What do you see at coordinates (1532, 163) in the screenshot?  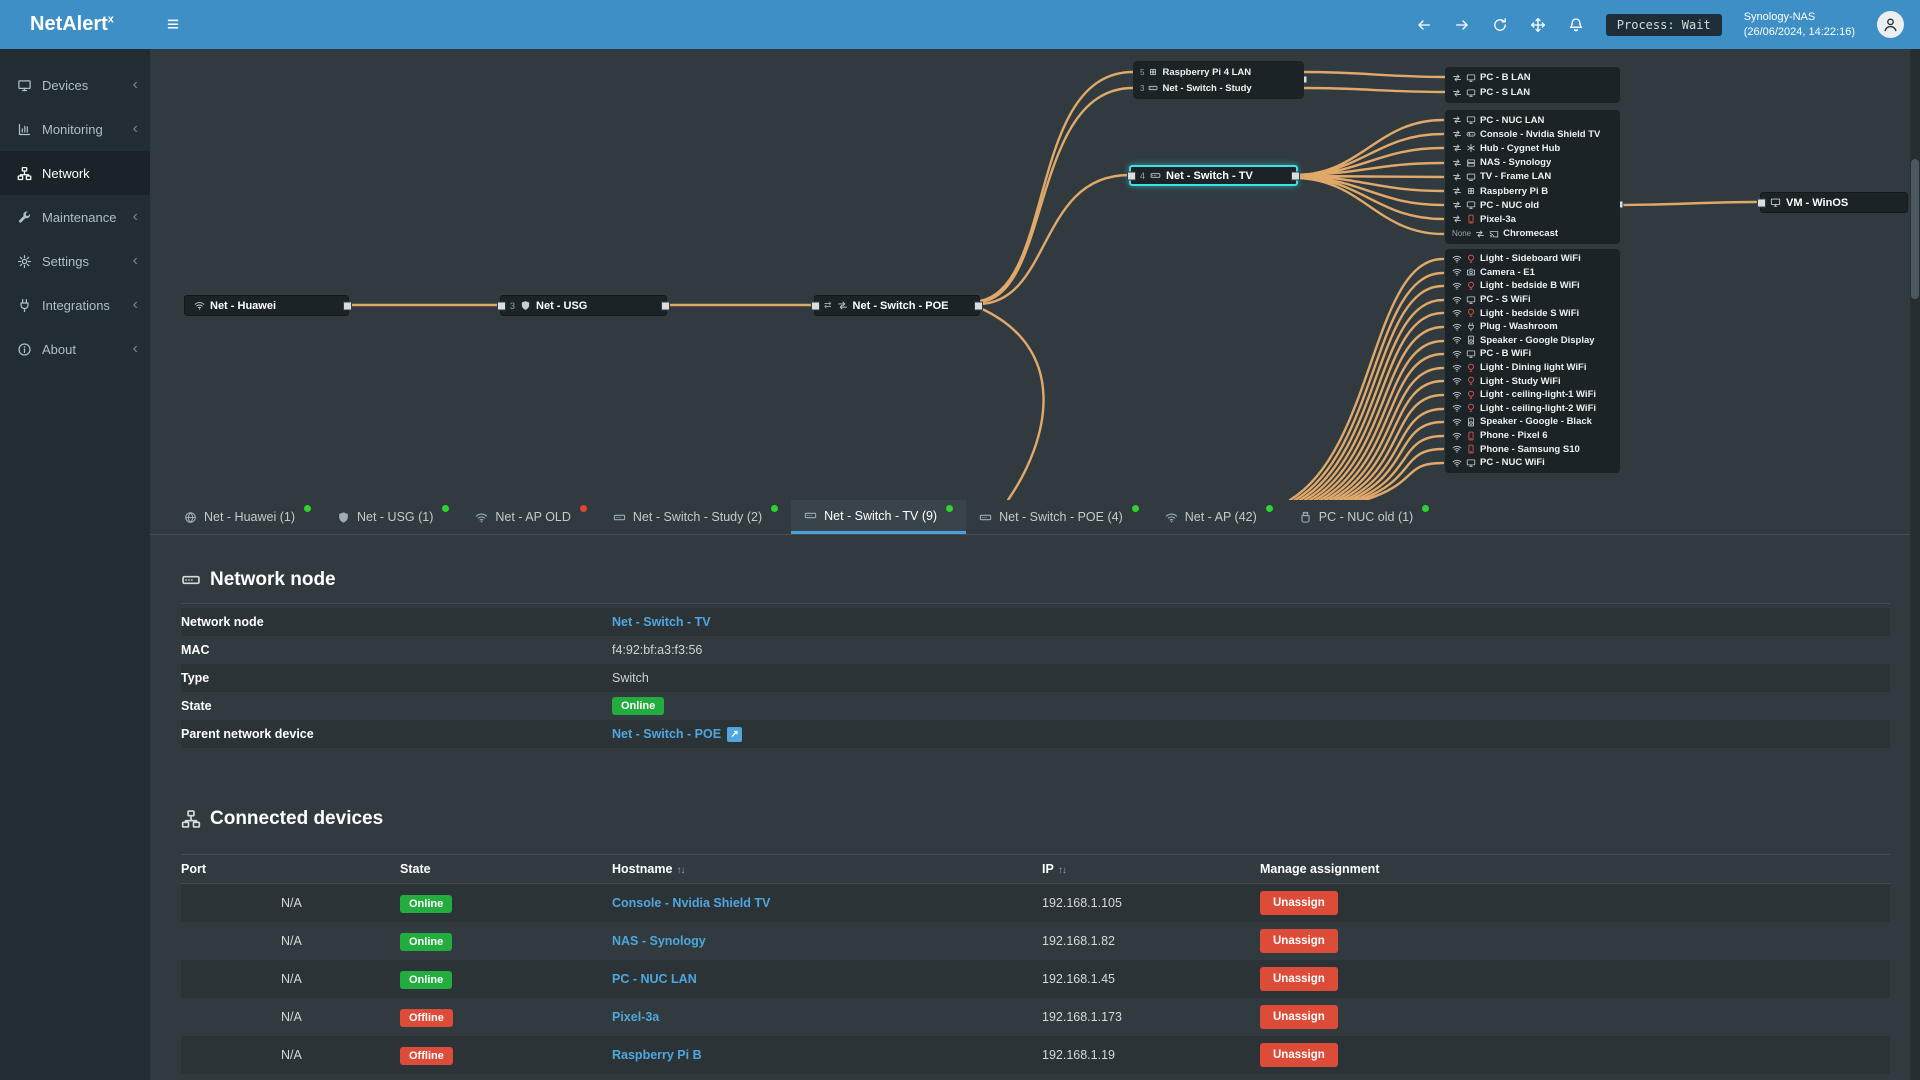 I see `topology-device-nas-synology: NAS - Synology` at bounding box center [1532, 163].